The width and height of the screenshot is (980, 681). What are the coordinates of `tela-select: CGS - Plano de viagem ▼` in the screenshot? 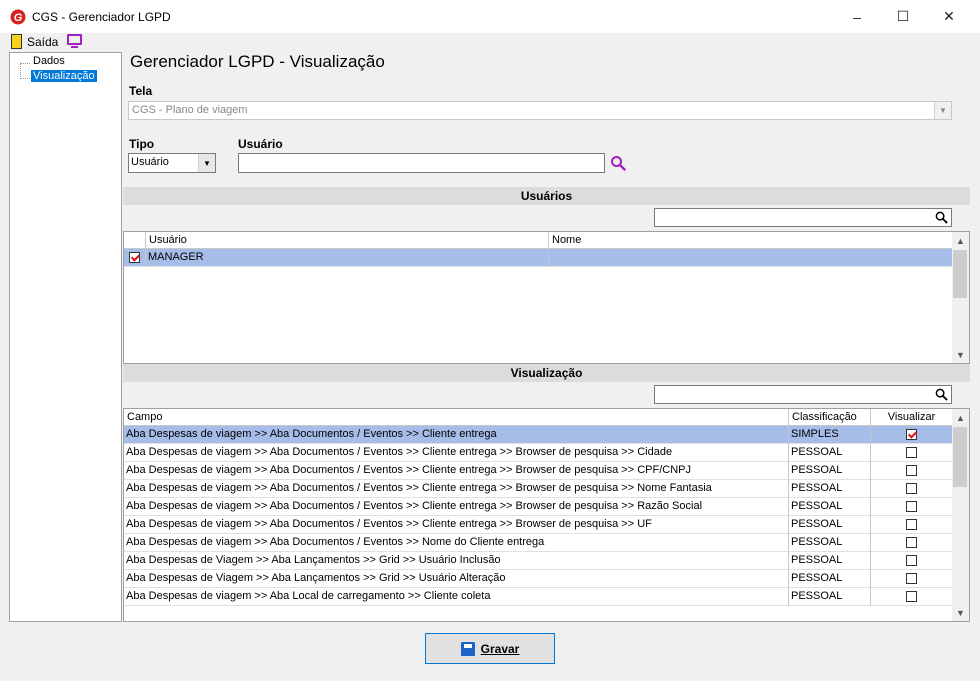 It's located at (540, 110).